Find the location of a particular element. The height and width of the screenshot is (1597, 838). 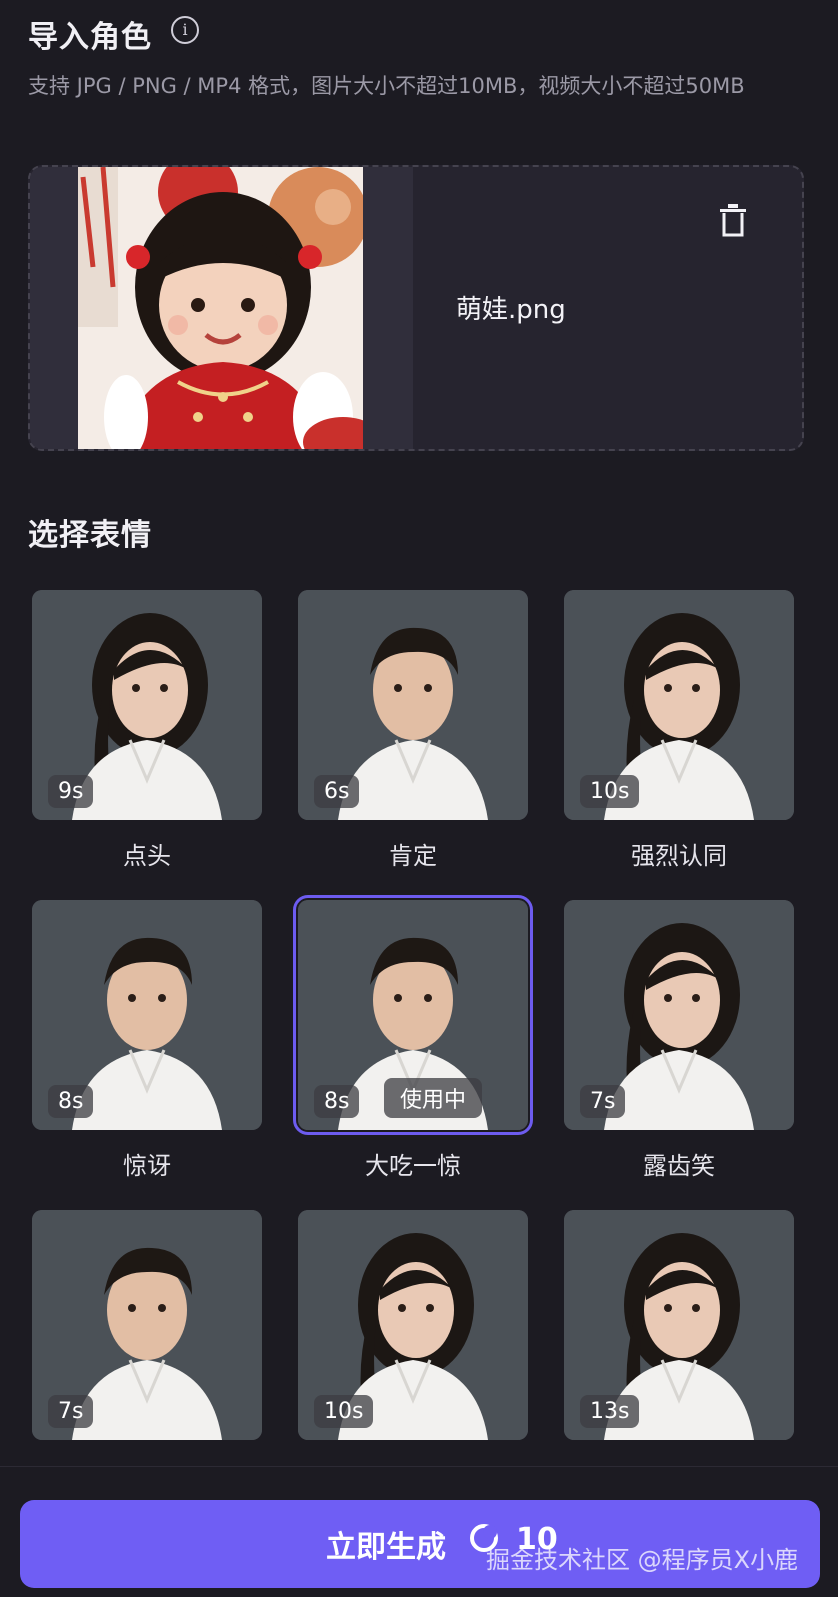

expression-label: 惊讶 is located at coordinates (147, 1166).